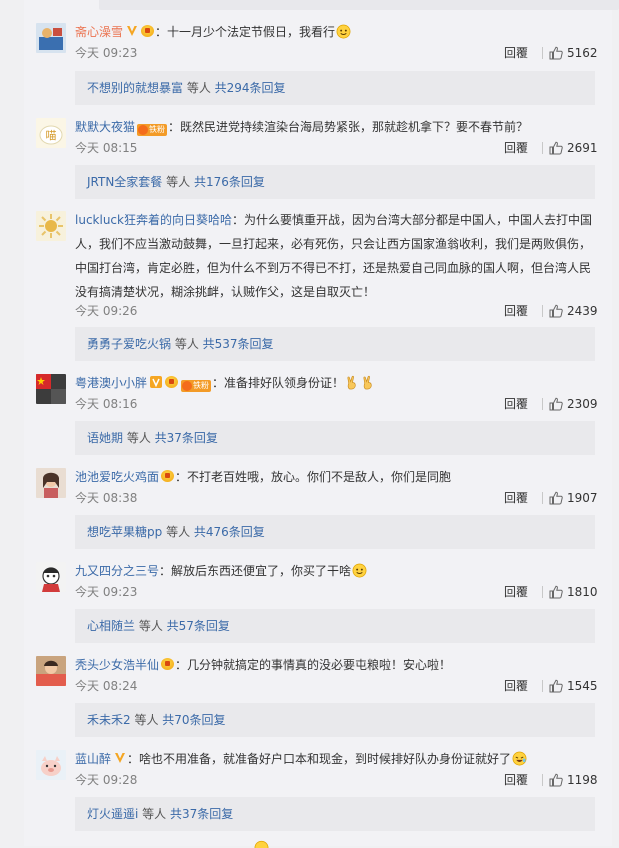 The image size is (619, 848). What do you see at coordinates (340, 404) in the screenshot?
I see `comment-meta: 今天 08:16 回覆 2309` at bounding box center [340, 404].